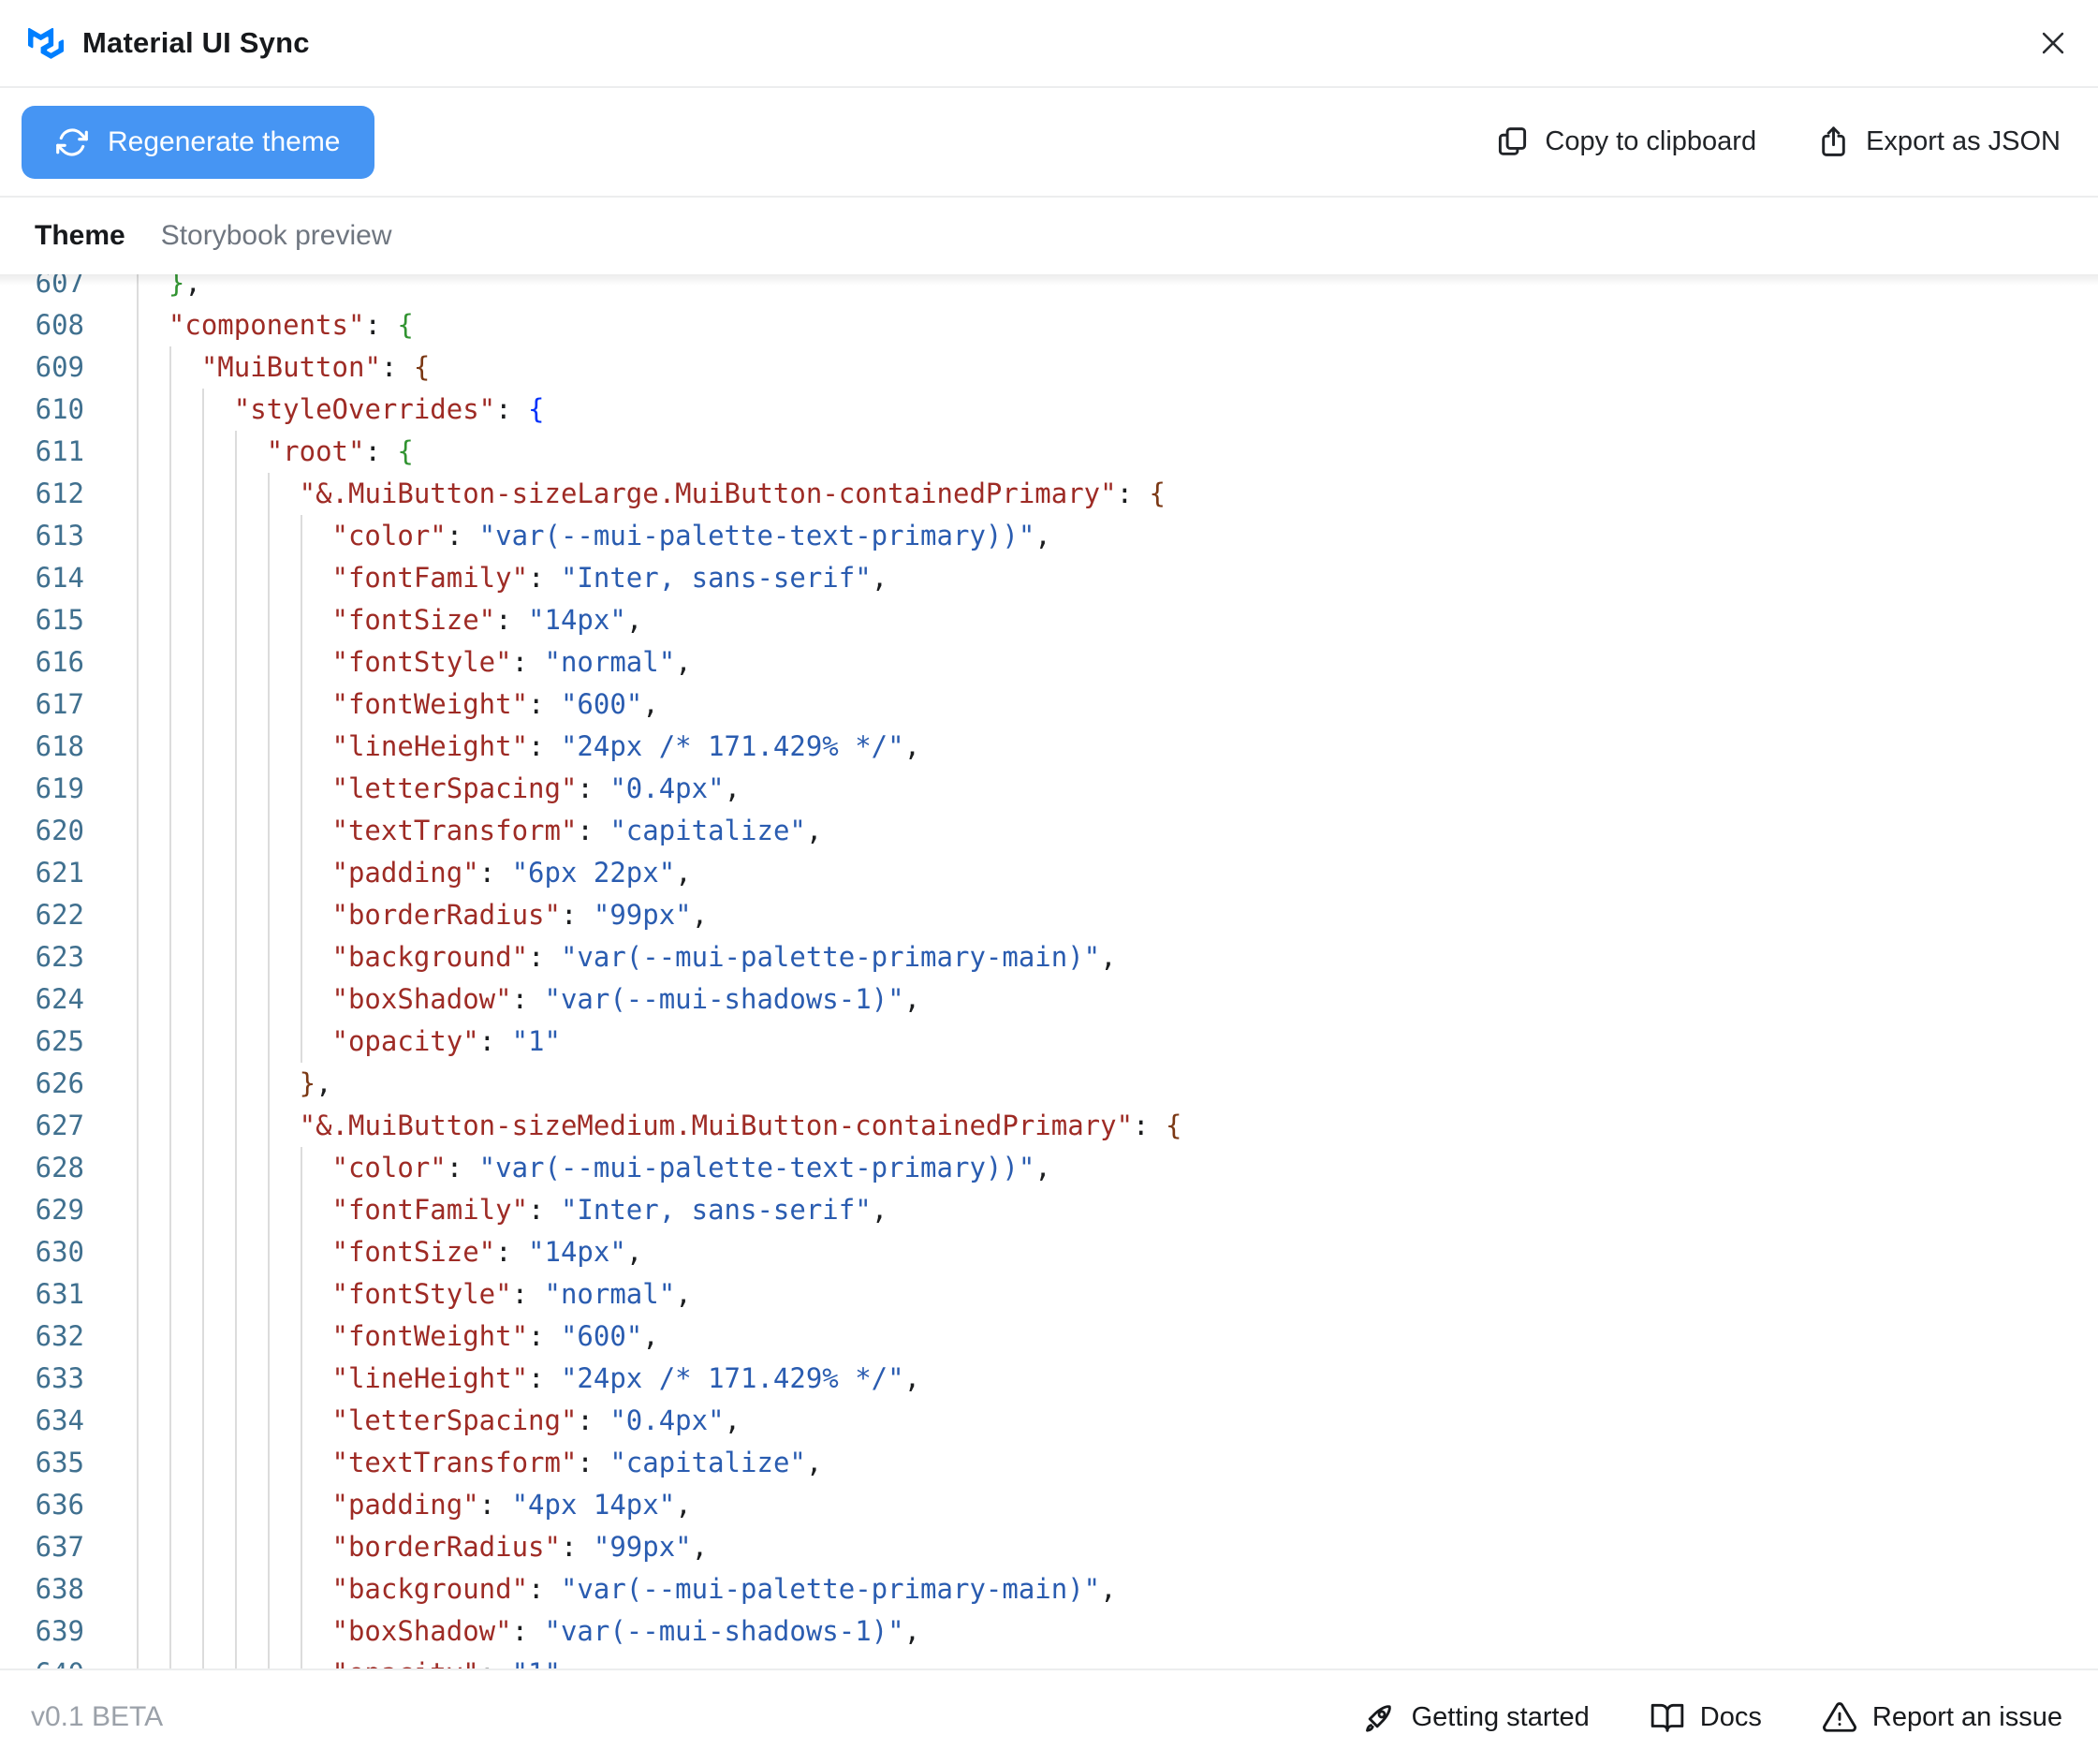 The width and height of the screenshot is (2098, 1764). What do you see at coordinates (97, 1716) in the screenshot?
I see `version-badge: v0.1 BETA` at bounding box center [97, 1716].